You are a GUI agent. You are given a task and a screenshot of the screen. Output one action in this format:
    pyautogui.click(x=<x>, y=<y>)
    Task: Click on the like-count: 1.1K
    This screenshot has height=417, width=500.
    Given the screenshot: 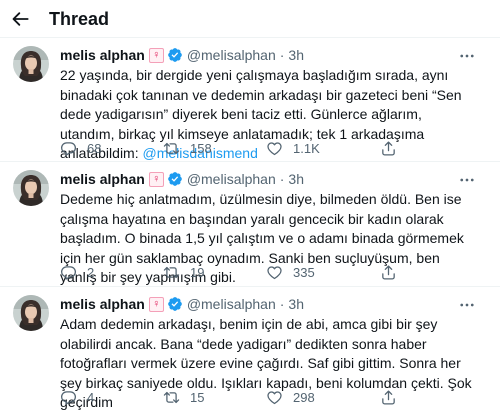 What is the action you would take?
    pyautogui.click(x=306, y=148)
    